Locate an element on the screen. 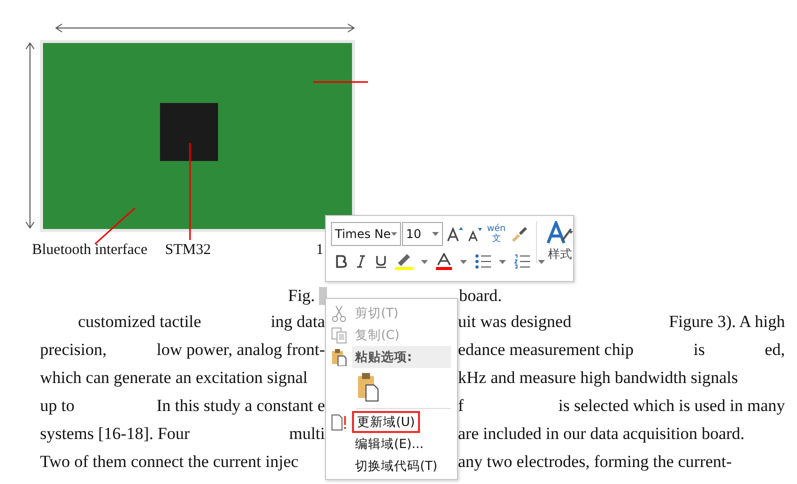 Image resolution: width=797 pixels, height=484 pixels. body-text: Figure 3). A high is located at coordinates (726, 322).